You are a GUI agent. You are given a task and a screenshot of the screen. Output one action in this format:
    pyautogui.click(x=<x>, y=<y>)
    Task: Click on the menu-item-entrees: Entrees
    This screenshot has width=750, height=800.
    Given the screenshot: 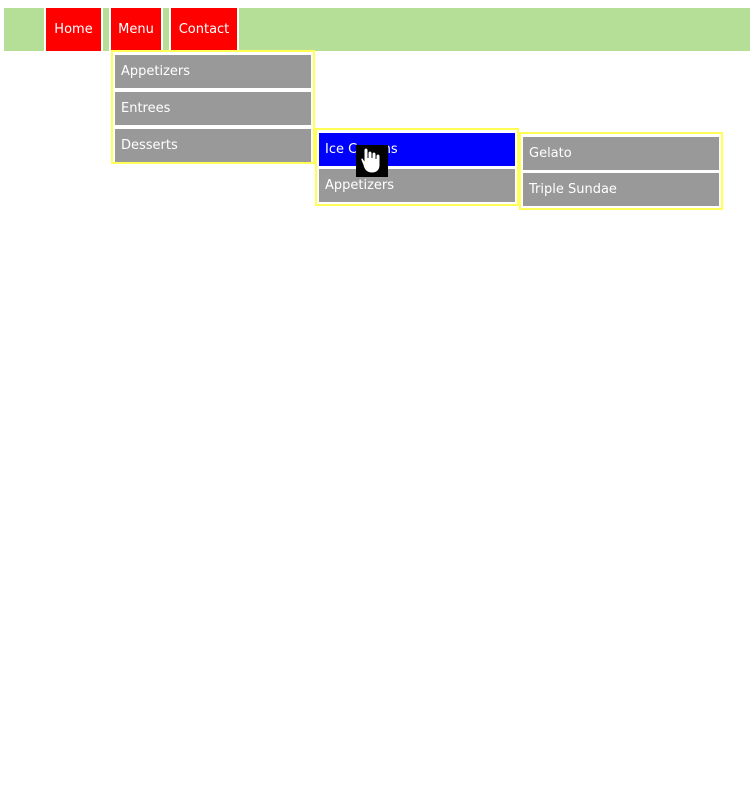 What is the action you would take?
    pyautogui.click(x=213, y=108)
    